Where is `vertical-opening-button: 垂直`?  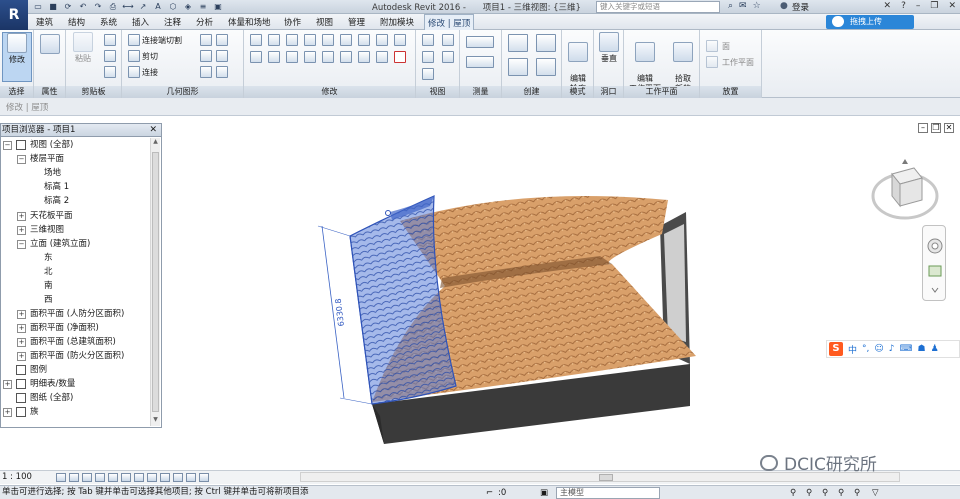 vertical-opening-button: 垂直 is located at coordinates (609, 48).